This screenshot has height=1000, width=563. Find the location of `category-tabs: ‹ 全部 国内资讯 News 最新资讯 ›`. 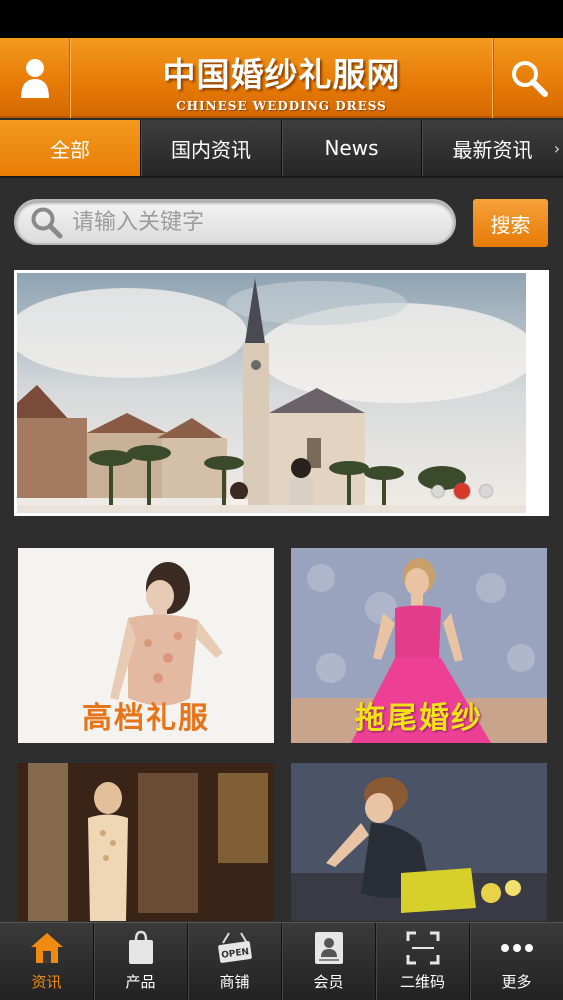

category-tabs: ‹ 全部 国内资讯 News 最新资讯 › is located at coordinates (281, 149).